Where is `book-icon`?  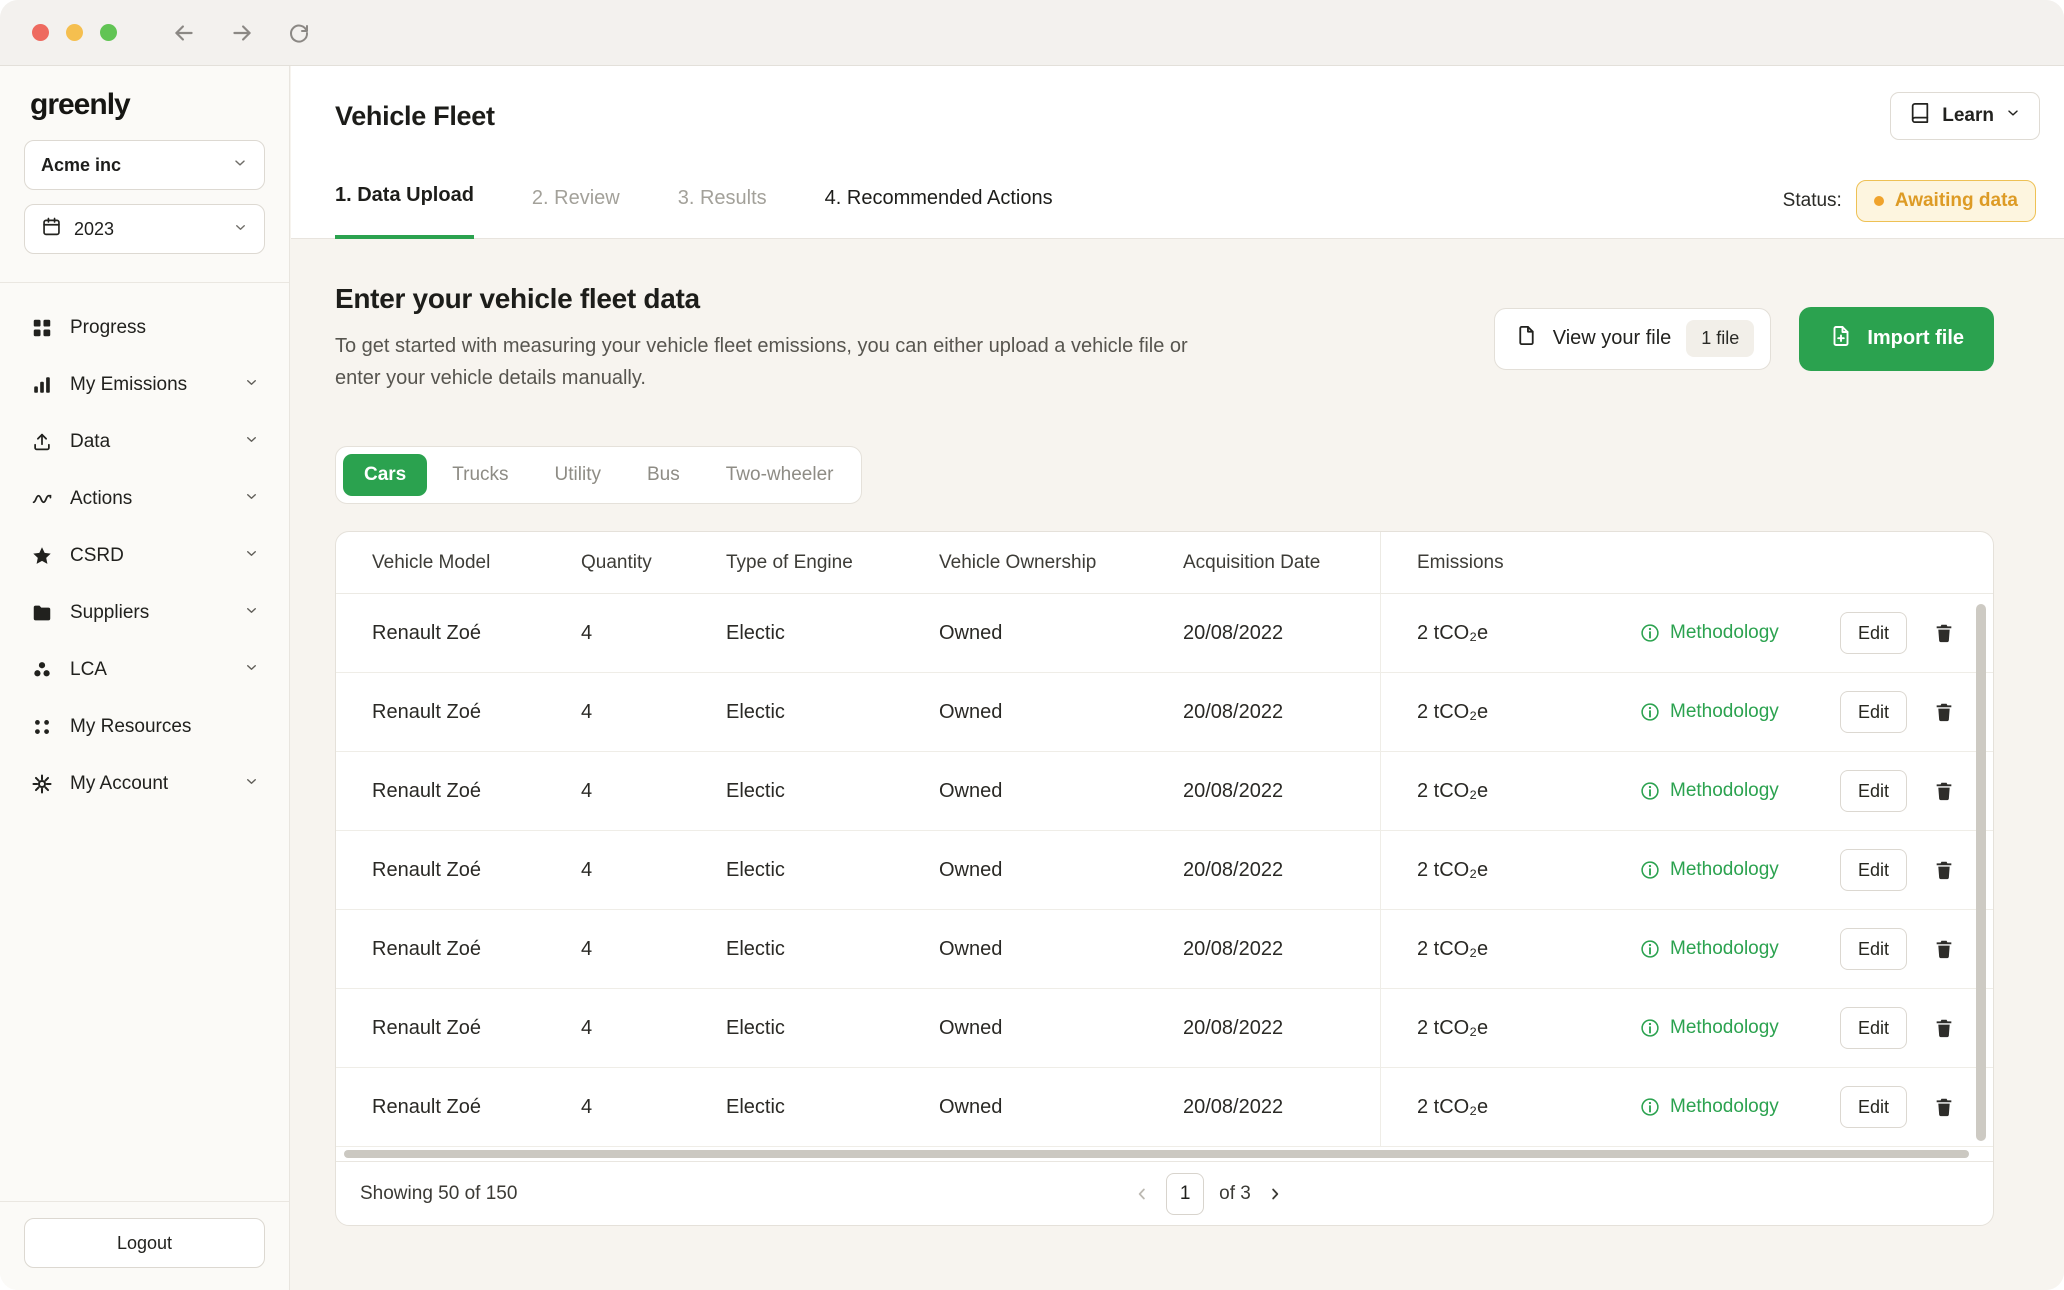
book-icon is located at coordinates (1920, 116).